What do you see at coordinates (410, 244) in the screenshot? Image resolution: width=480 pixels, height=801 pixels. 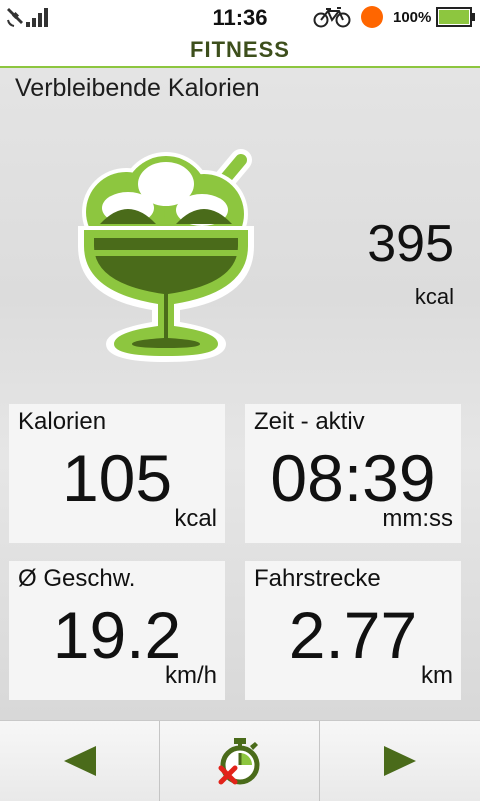 I see `remaining-calories-value: 395` at bounding box center [410, 244].